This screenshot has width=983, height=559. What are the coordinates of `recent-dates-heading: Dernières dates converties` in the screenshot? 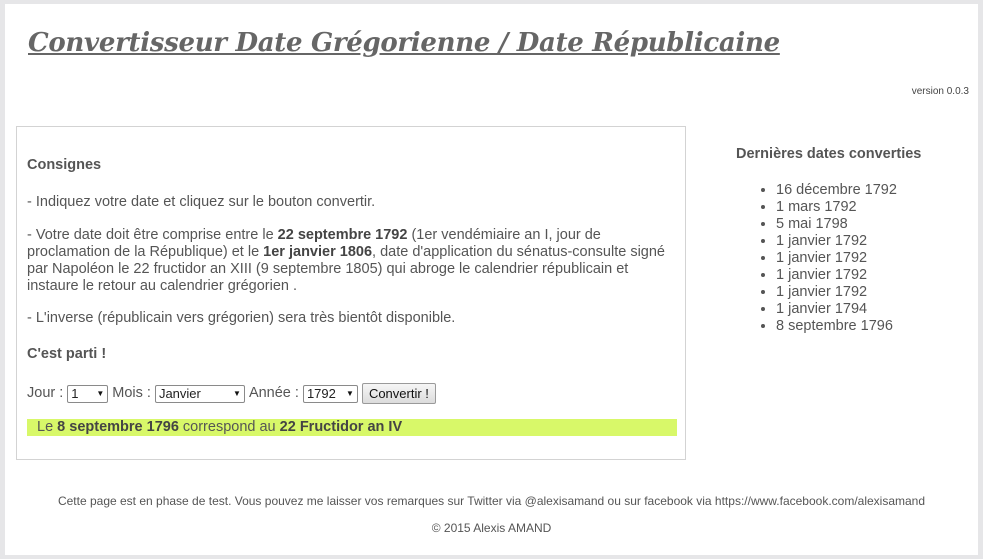 It's located at (829, 154).